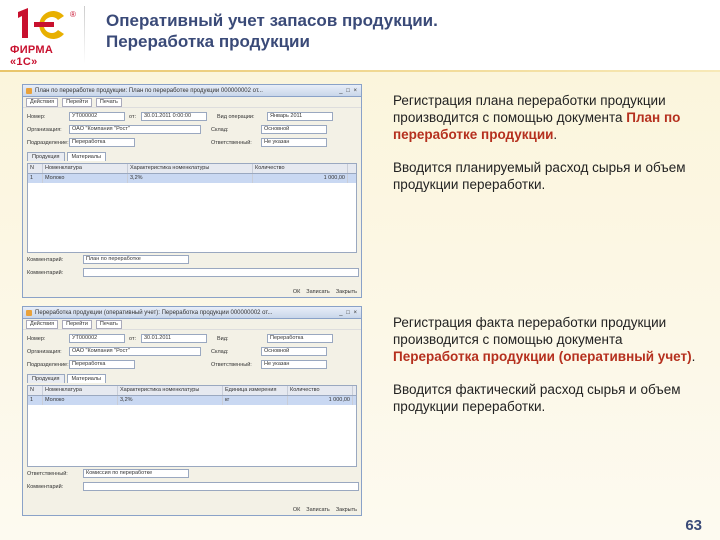  What do you see at coordinates (223, 338) in the screenshot?
I see `kind-label: Вид:` at bounding box center [223, 338].